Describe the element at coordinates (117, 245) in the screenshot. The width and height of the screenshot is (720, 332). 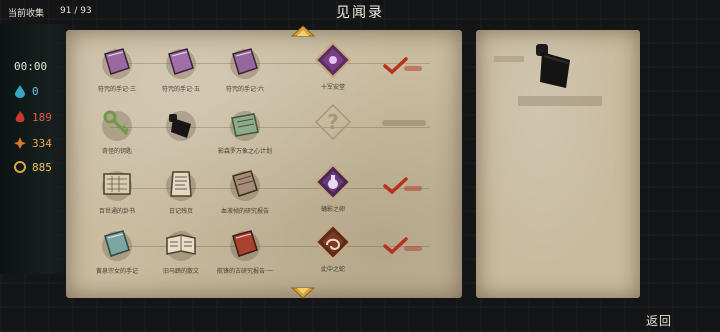
I see `notebook-icon` at that location.